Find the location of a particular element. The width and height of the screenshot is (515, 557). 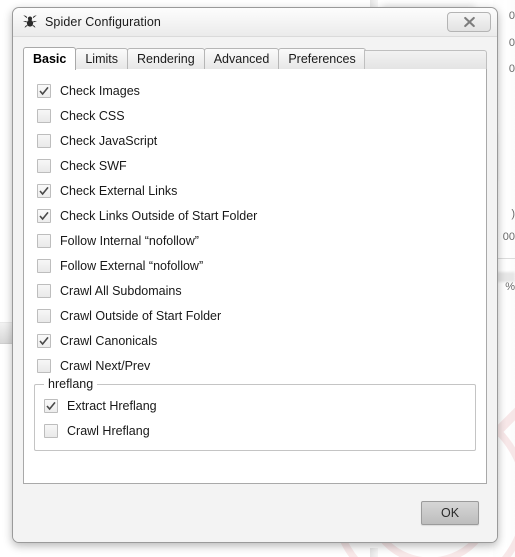

option-crawl-hreflang: Crawl Hreflang is located at coordinates (255, 430).